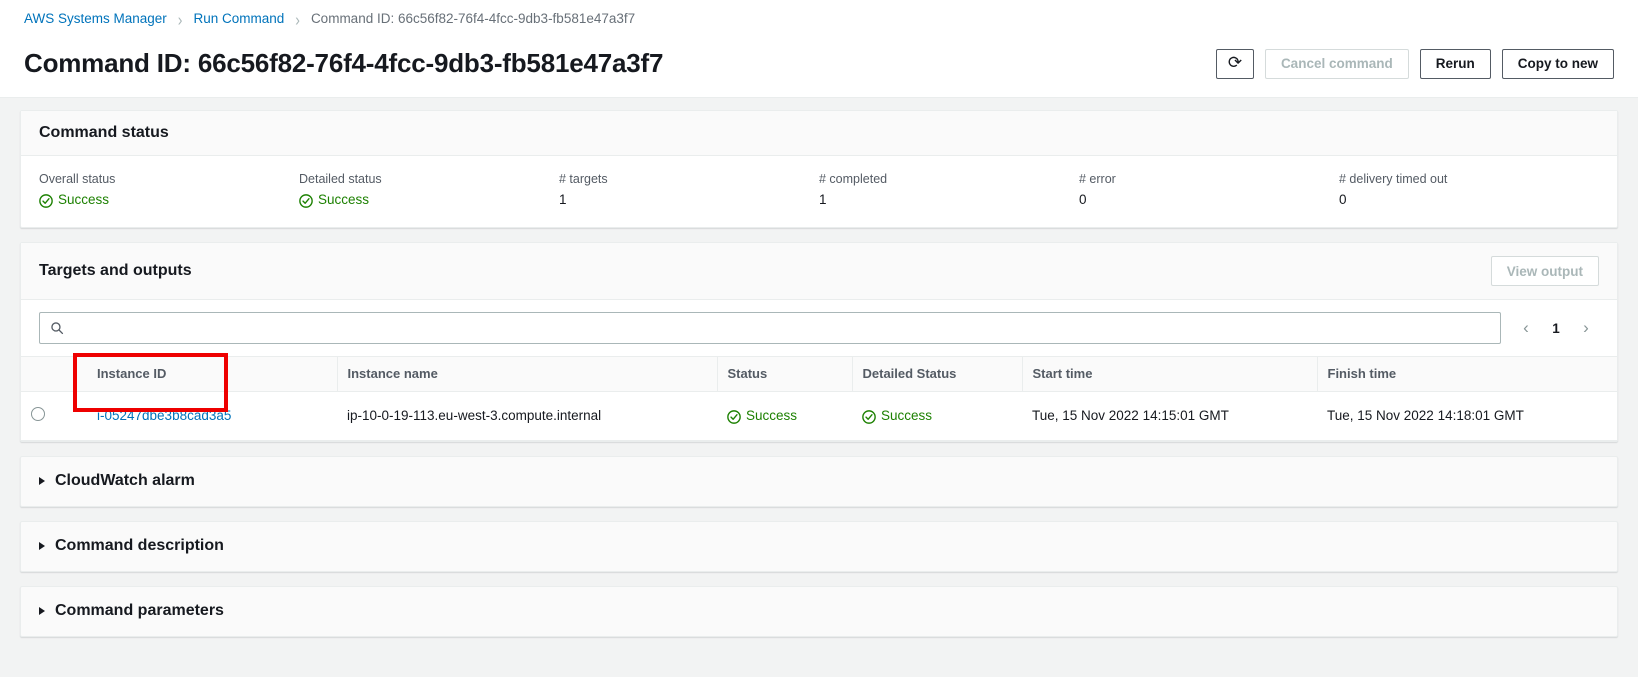  What do you see at coordinates (907, 415) in the screenshot?
I see `detailed-status-badge-text: Success` at bounding box center [907, 415].